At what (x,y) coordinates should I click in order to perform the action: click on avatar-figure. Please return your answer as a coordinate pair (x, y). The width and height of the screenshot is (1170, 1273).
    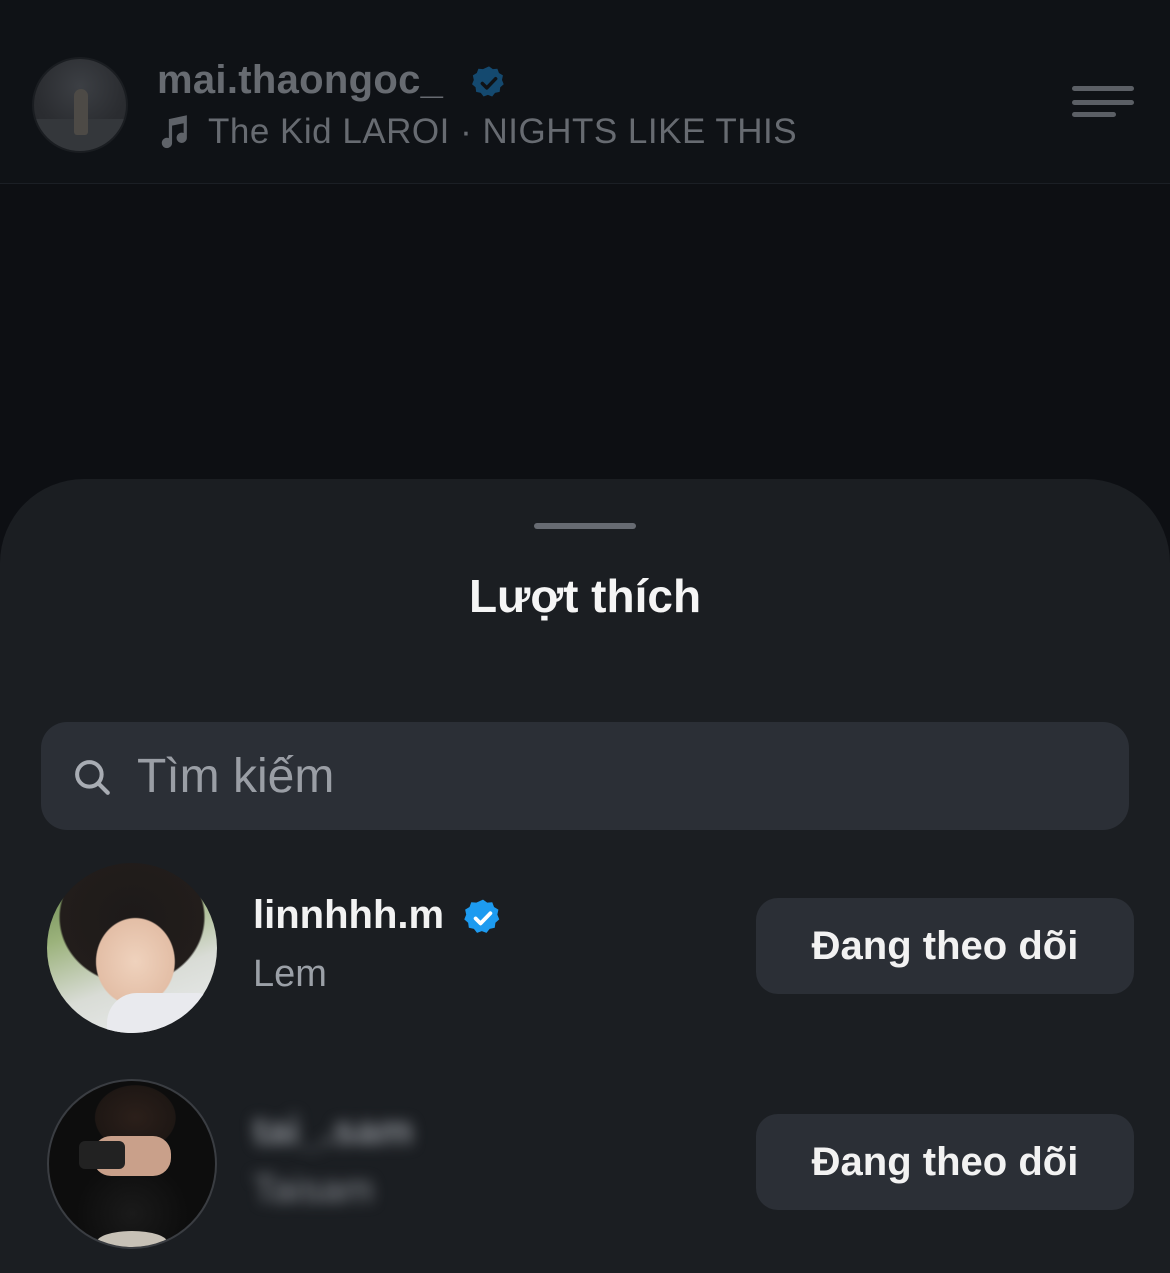
    Looking at the image, I should click on (81, 112).